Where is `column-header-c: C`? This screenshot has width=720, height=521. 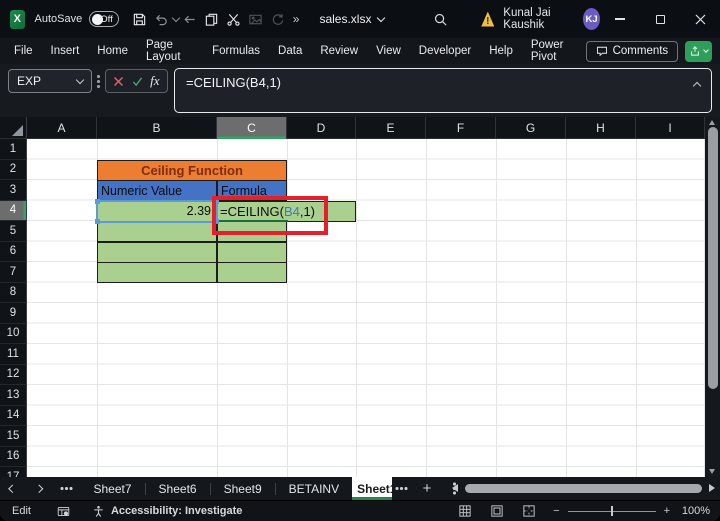
column-header-c: C is located at coordinates (252, 128).